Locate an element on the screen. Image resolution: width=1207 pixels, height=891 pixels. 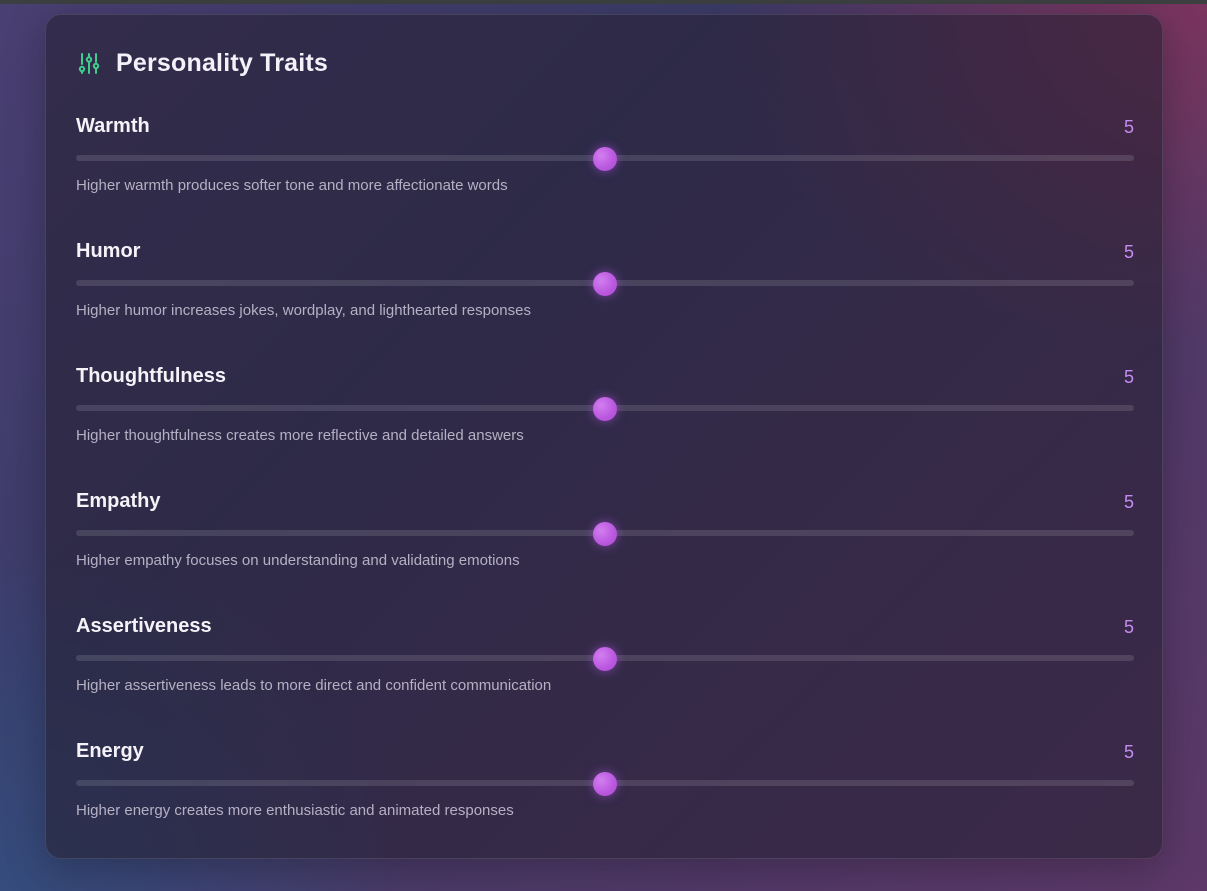
panel-header: Personality Traits is located at coordinates (203, 63).